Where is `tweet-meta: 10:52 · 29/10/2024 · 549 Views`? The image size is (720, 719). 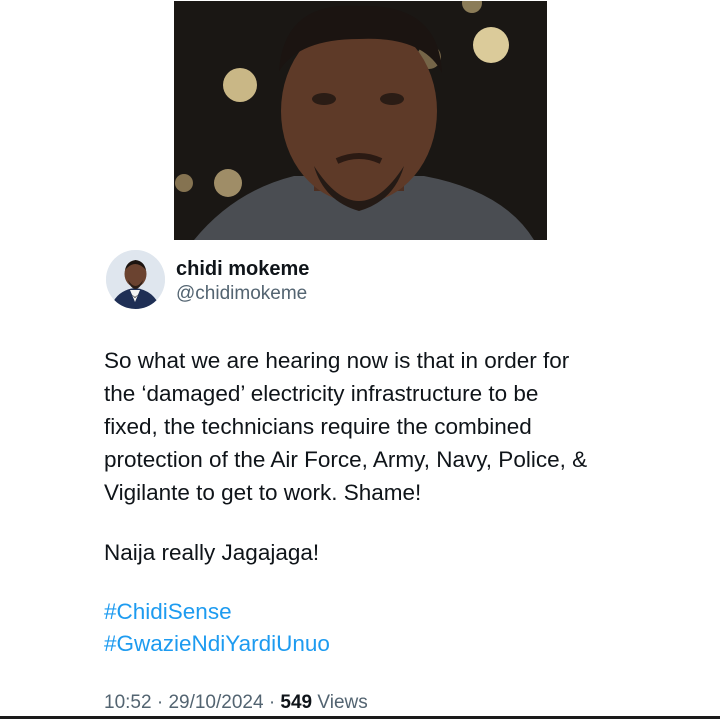 tweet-meta: 10:52 · 29/10/2024 · 549 Views is located at coordinates (236, 703).